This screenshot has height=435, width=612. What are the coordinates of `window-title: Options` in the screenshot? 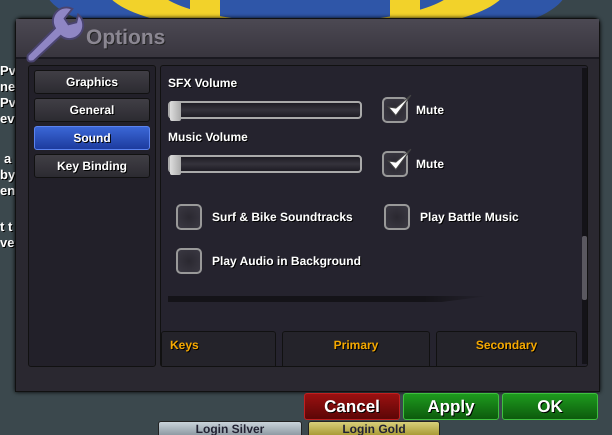 It's located at (126, 38).